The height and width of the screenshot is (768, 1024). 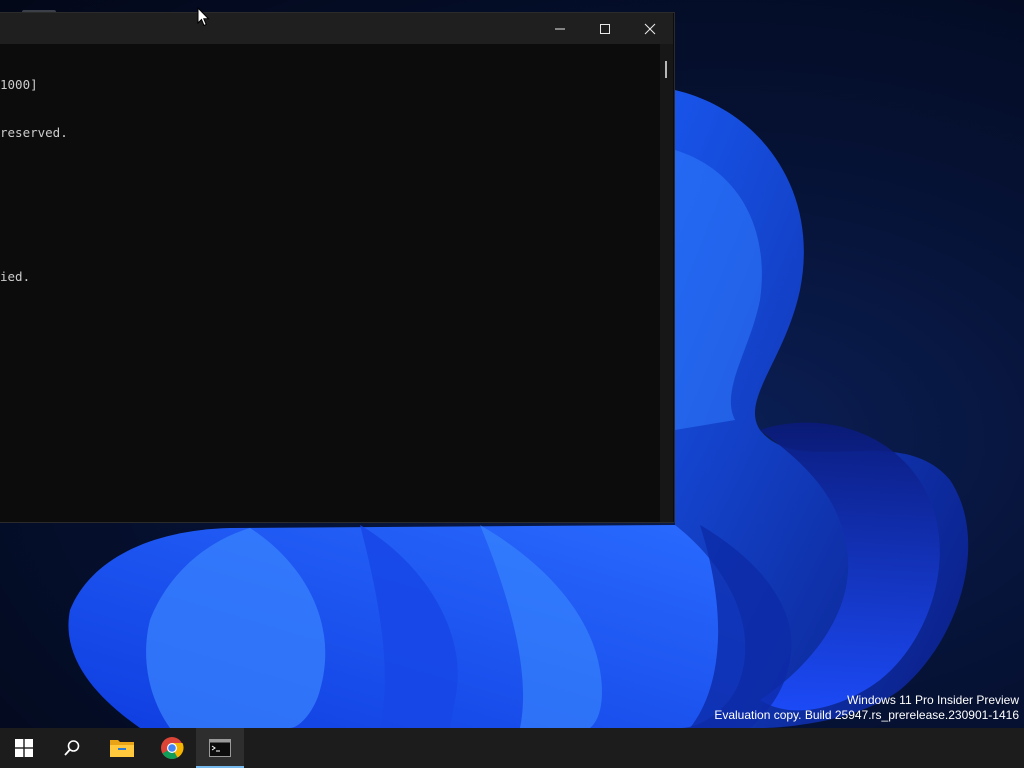 I want to click on minimize-icon, so click(x=560, y=28).